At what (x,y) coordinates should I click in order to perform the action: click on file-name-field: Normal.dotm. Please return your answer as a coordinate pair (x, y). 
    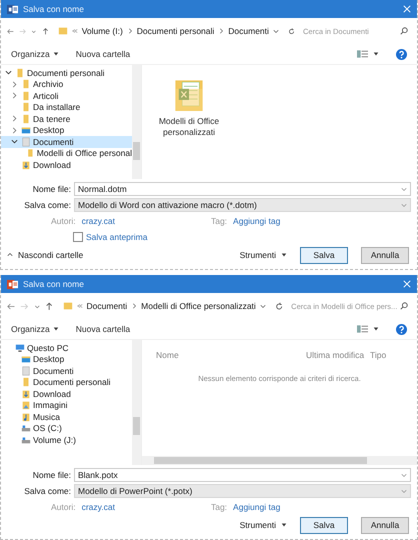
    Looking at the image, I should click on (242, 189).